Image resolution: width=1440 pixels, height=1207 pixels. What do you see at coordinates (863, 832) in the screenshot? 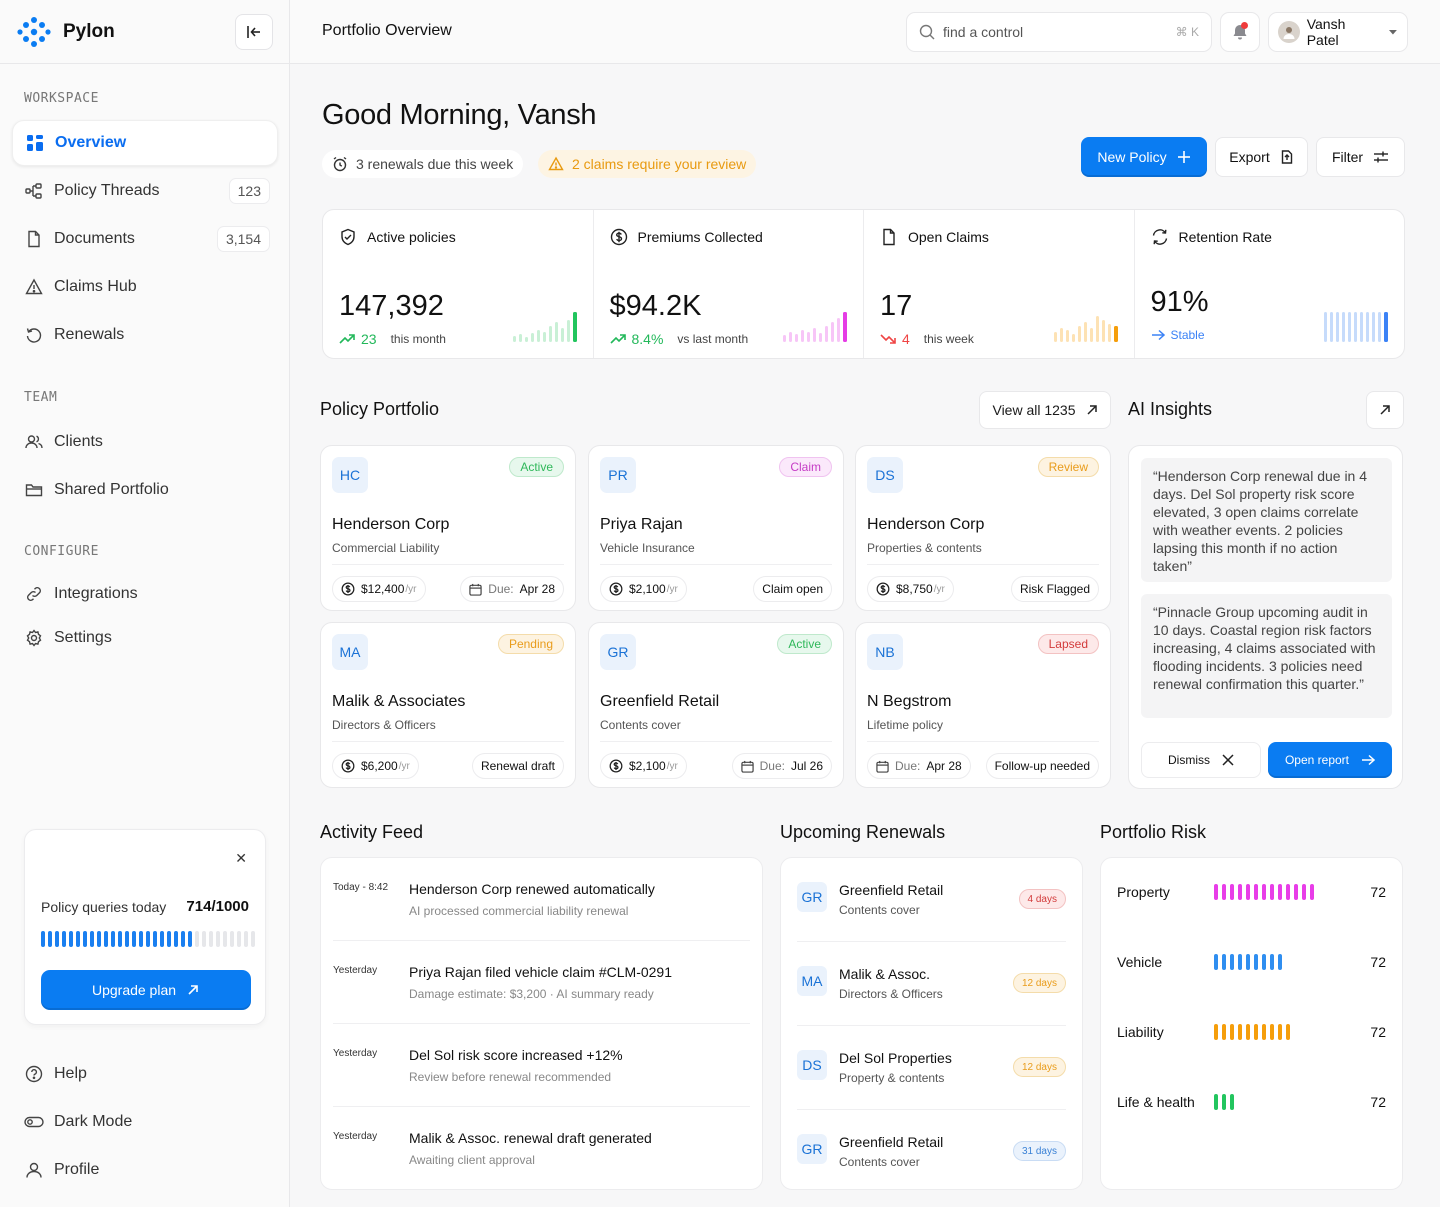
I see `upcoming-renewals-title: Upcoming Renewals` at bounding box center [863, 832].